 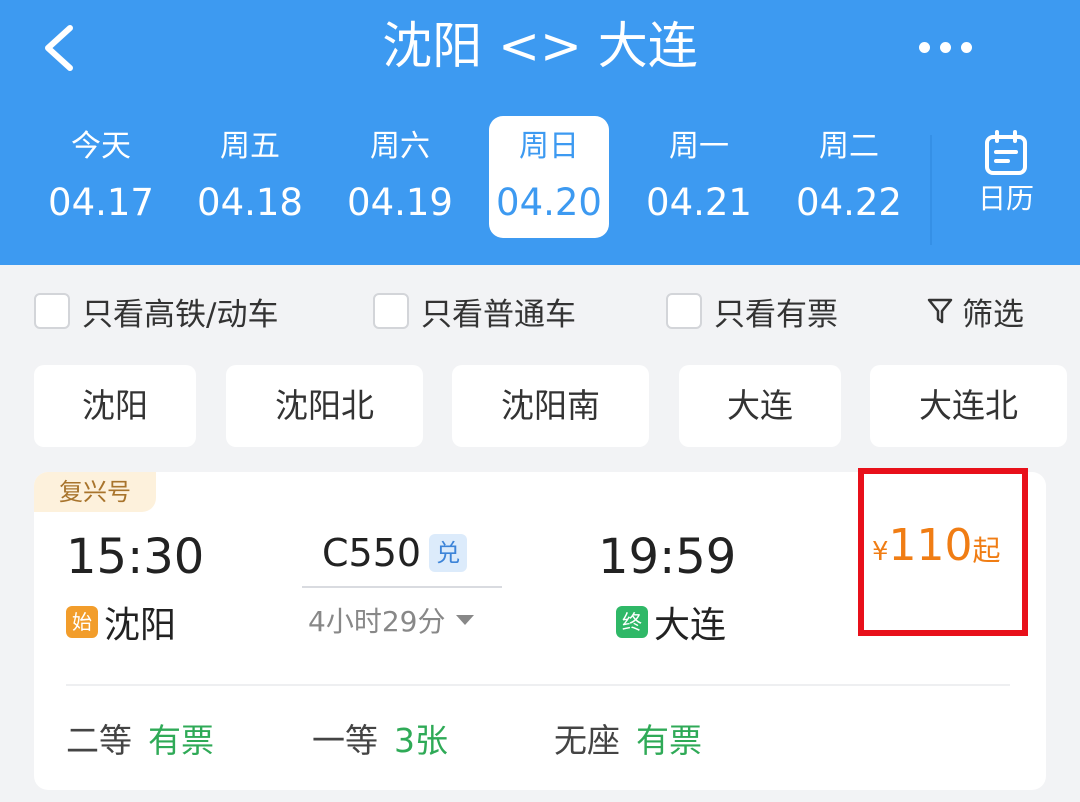 I want to click on back-button, so click(x=60, y=48).